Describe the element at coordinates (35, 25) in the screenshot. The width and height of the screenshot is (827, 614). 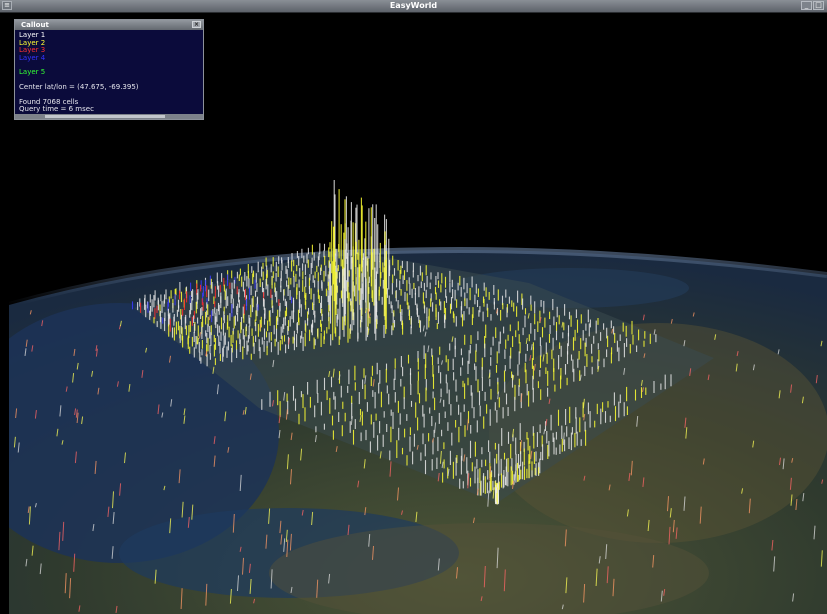
I see `callout-title: Callout` at that location.